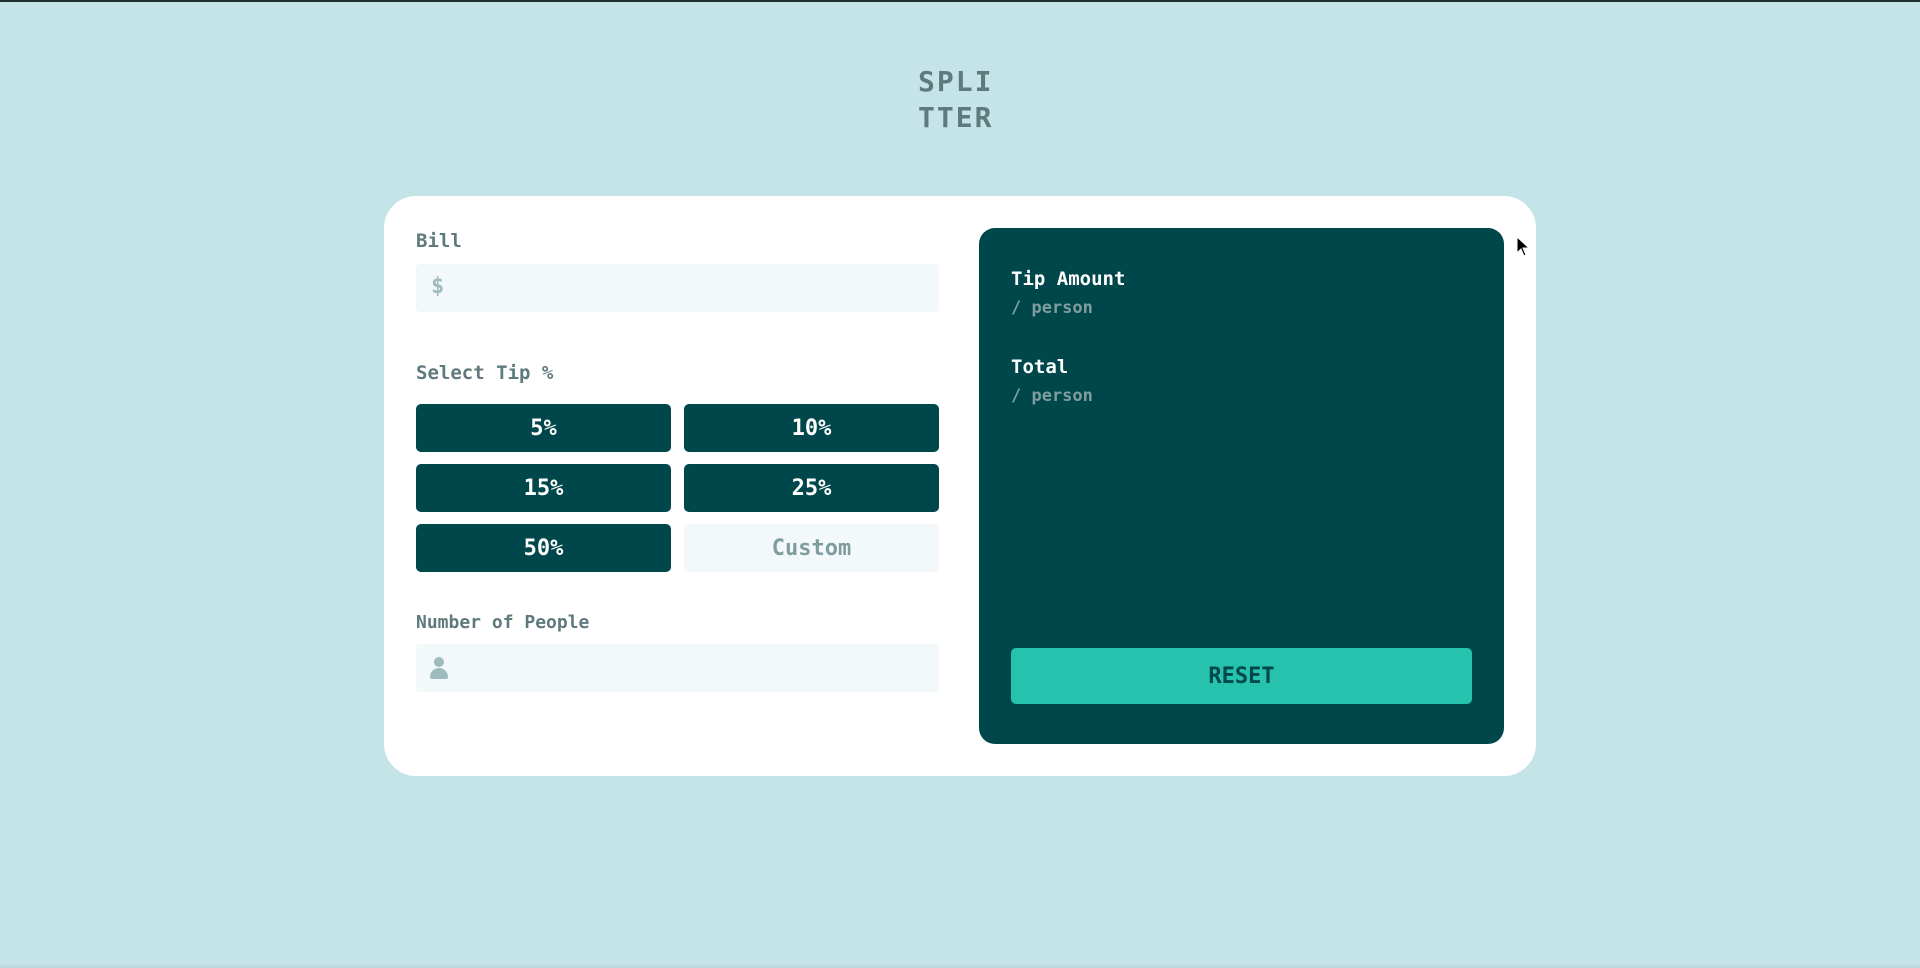  I want to click on tip-amount-per-person: / person, so click(1052, 308).